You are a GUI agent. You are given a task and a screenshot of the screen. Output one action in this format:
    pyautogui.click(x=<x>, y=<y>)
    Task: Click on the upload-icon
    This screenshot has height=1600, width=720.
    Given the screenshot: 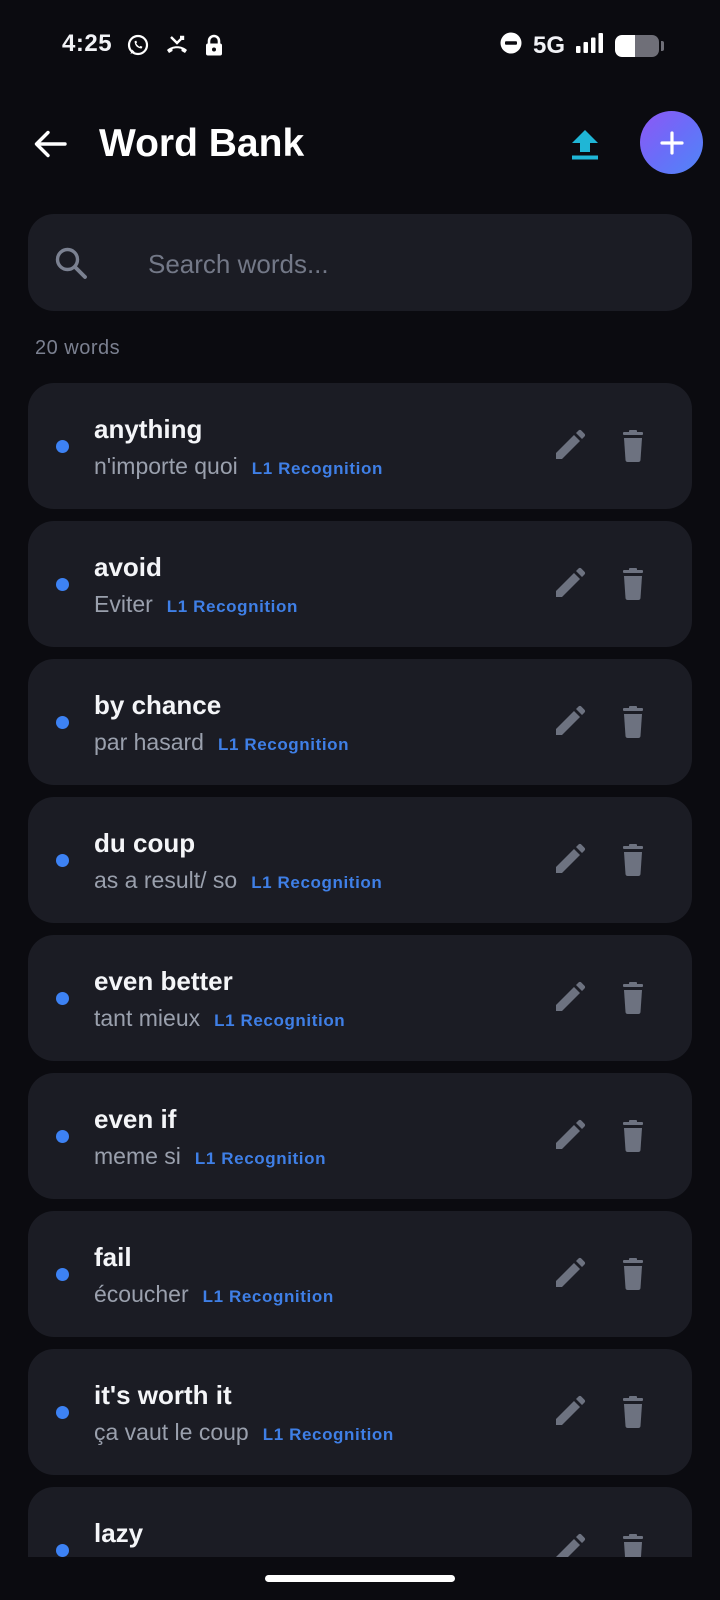 What is the action you would take?
    pyautogui.click(x=585, y=145)
    